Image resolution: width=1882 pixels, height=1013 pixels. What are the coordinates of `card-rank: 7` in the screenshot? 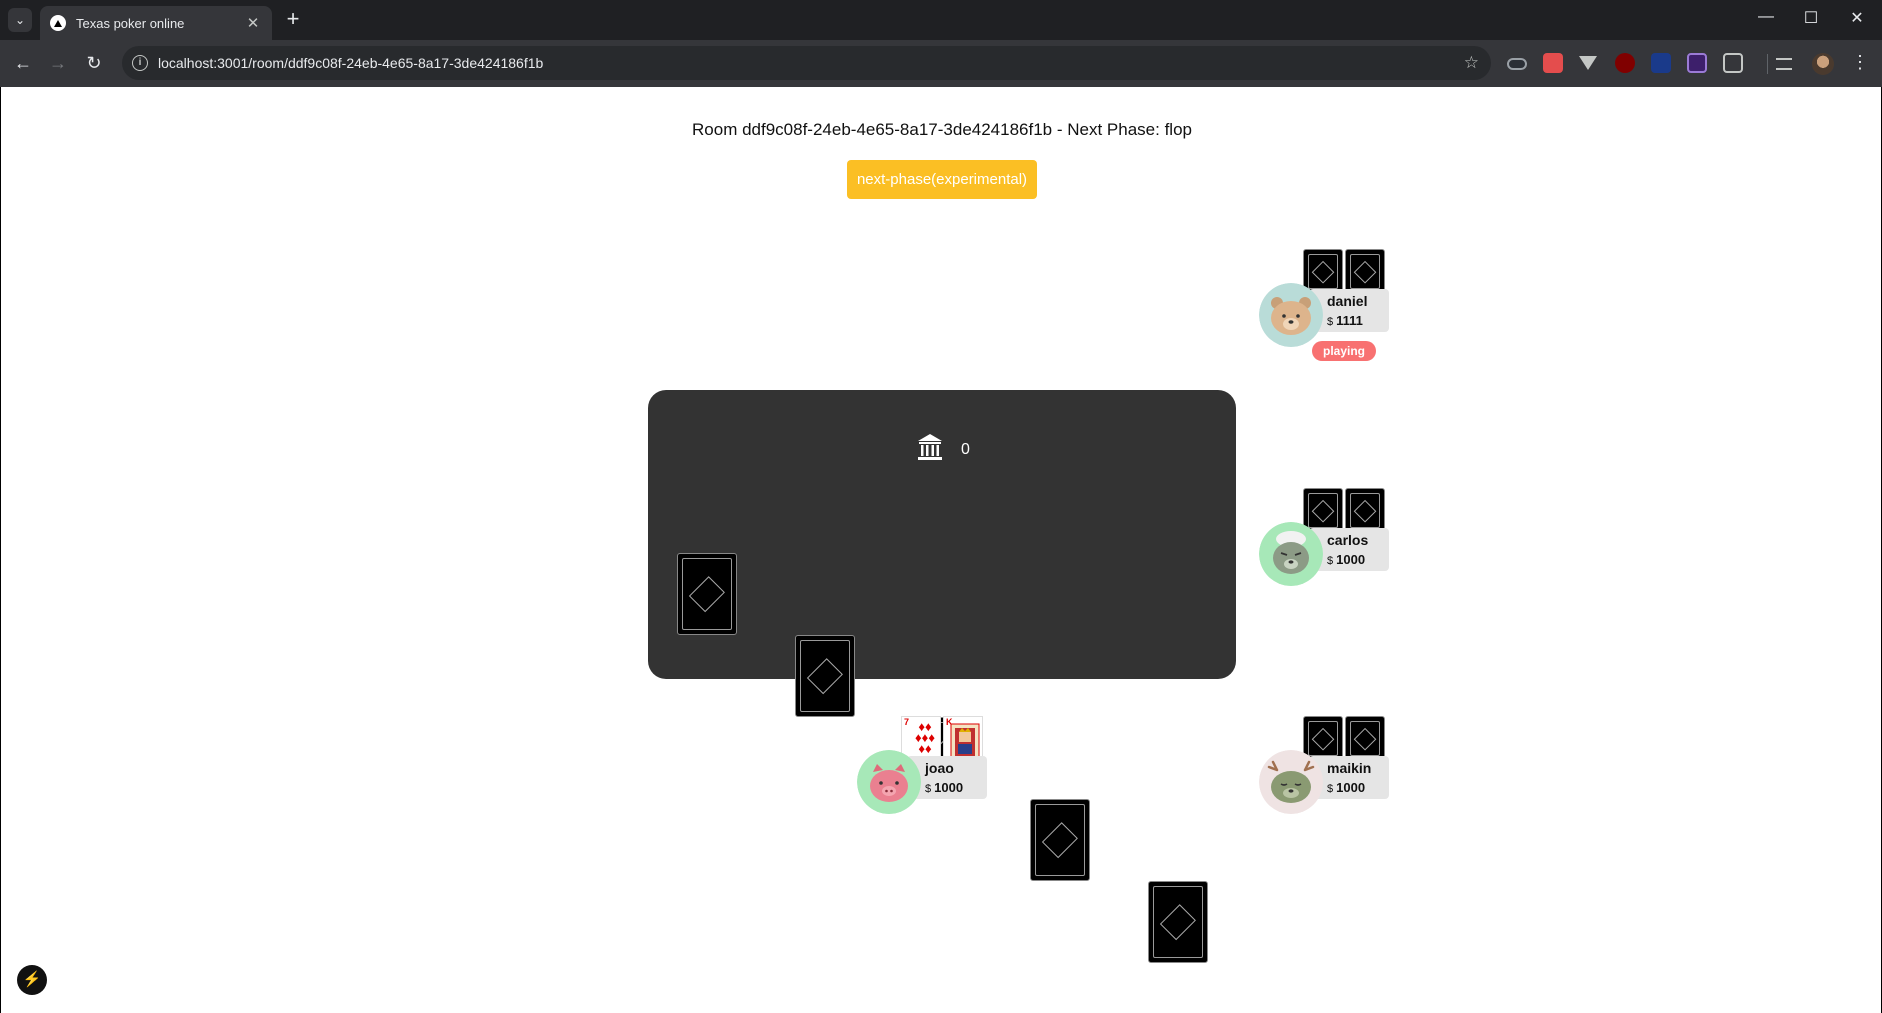 It's located at (907, 722).